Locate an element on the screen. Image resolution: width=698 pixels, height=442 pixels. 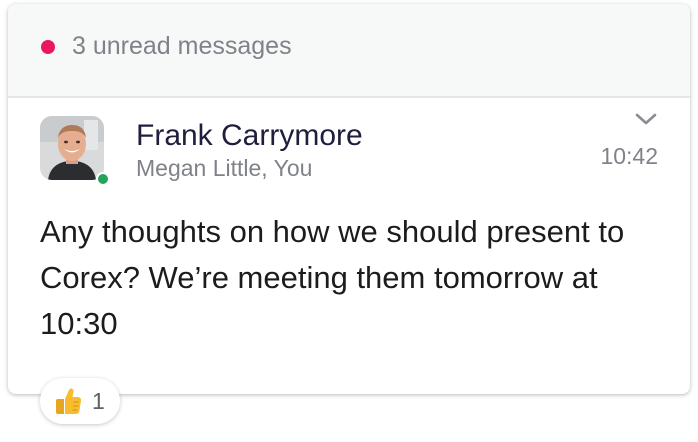
sender-name: Frank Carrymore is located at coordinates (249, 136).